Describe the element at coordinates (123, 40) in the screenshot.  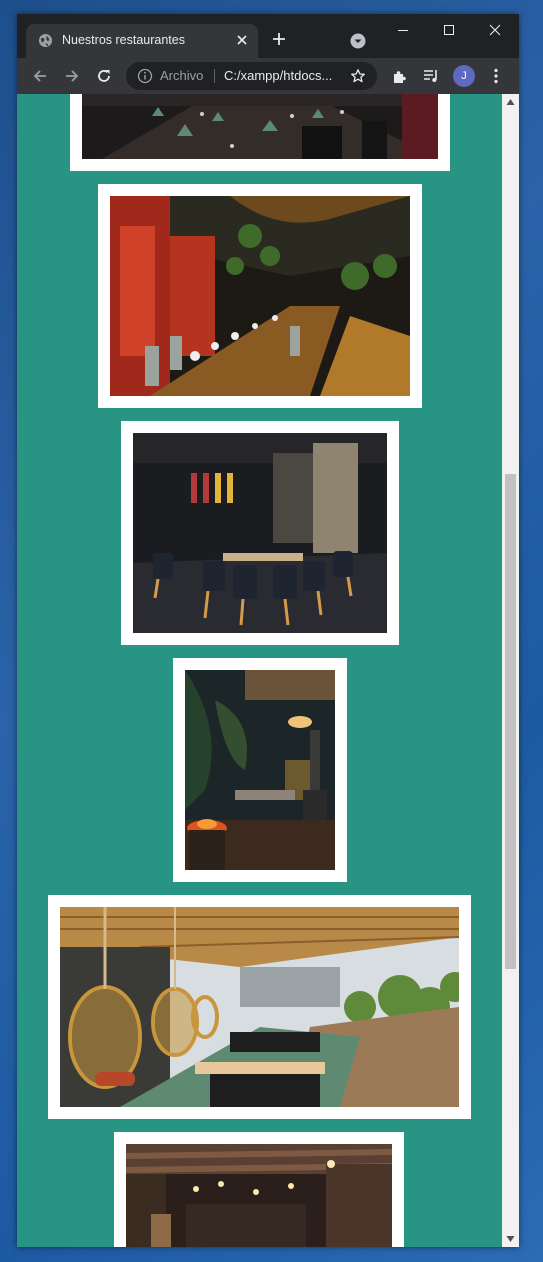
I see `tab-title: Nuestros restaurantes` at that location.